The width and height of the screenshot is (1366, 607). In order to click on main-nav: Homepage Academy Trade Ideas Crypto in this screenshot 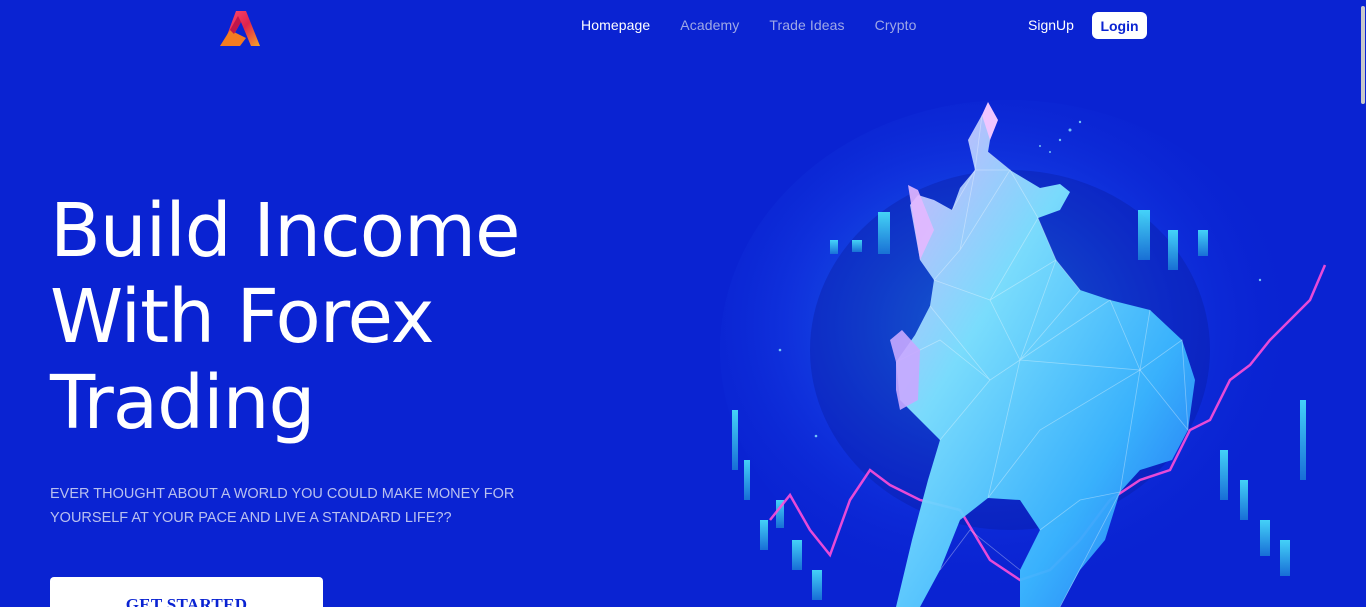, I will do `click(764, 25)`.